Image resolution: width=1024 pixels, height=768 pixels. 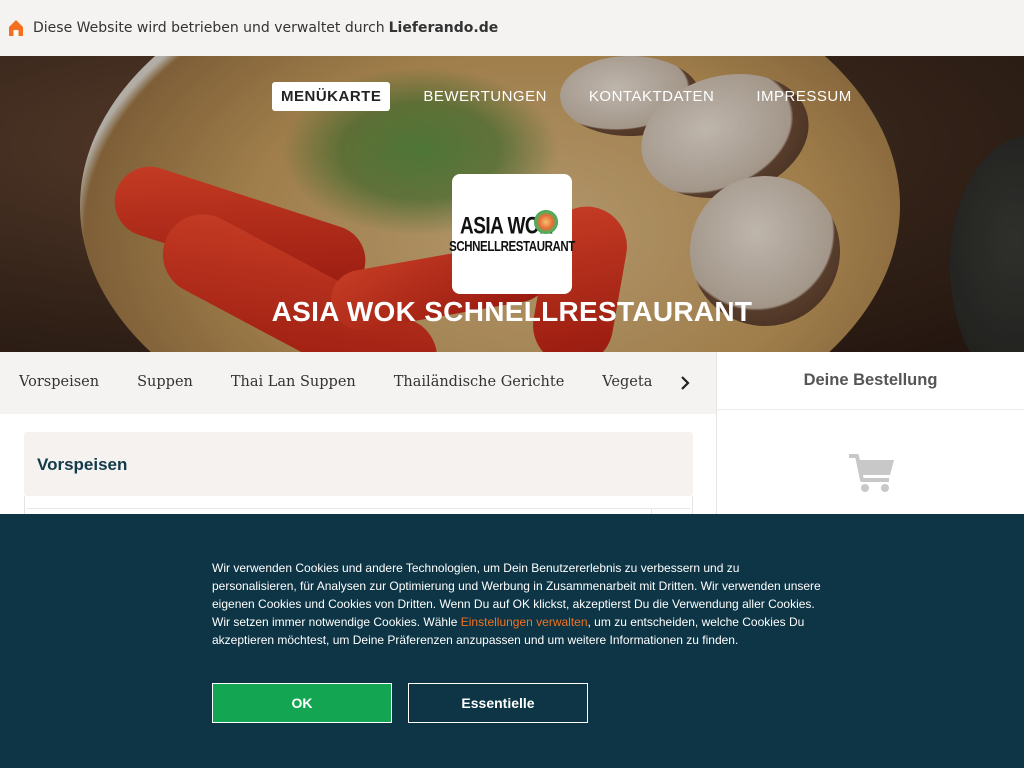 I want to click on logo-plate-icon, so click(x=546, y=222).